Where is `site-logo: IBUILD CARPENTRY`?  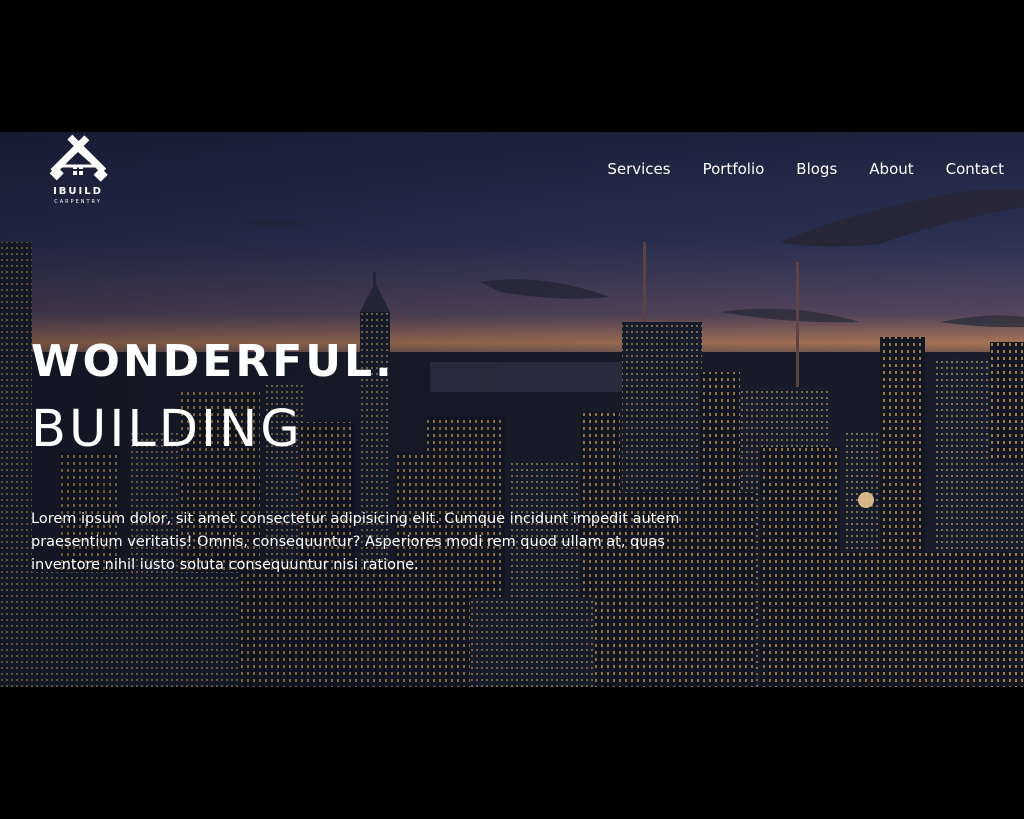
site-logo: IBUILD CARPENTRY is located at coordinates (78, 172).